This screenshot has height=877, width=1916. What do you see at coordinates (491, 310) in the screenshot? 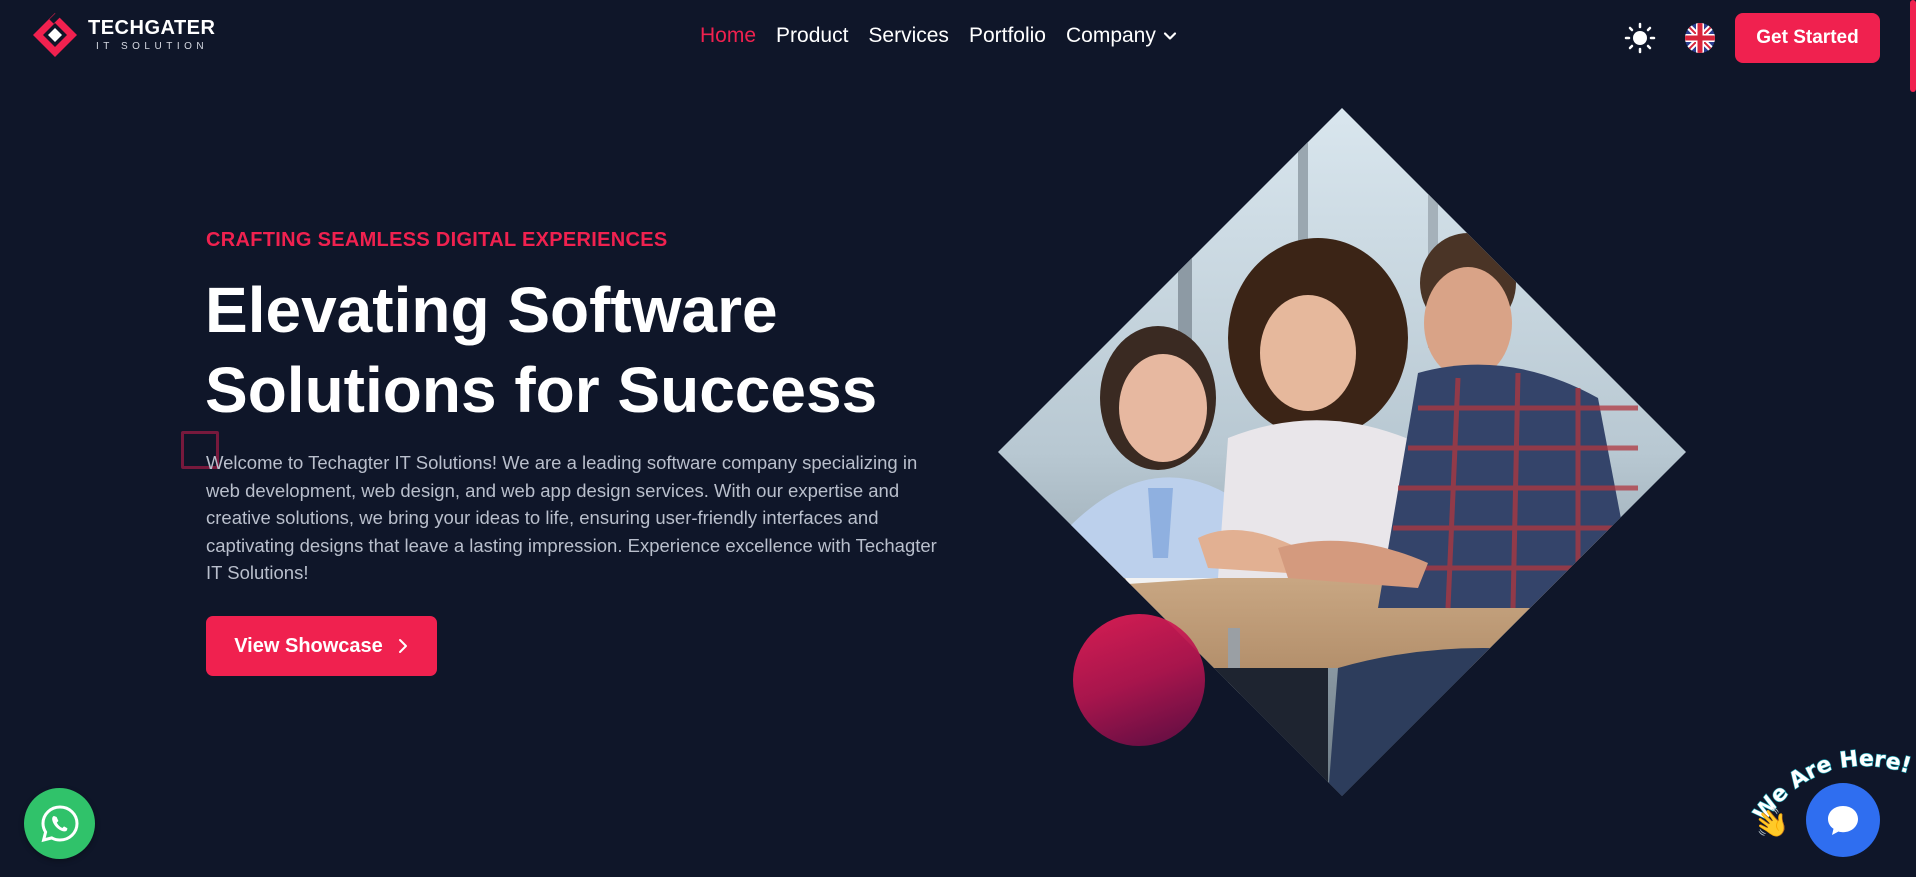
I see `hero-title-line1: Elevating Software` at bounding box center [491, 310].